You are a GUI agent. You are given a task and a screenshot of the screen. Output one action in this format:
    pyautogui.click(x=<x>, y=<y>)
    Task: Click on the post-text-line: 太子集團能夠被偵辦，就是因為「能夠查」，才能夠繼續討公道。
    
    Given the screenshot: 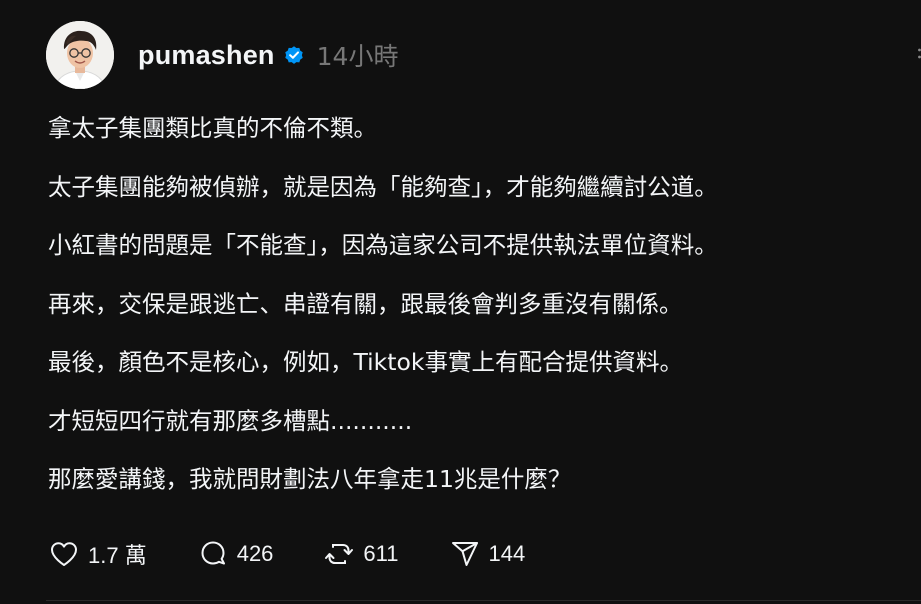 What is the action you would take?
    pyautogui.click(x=383, y=186)
    